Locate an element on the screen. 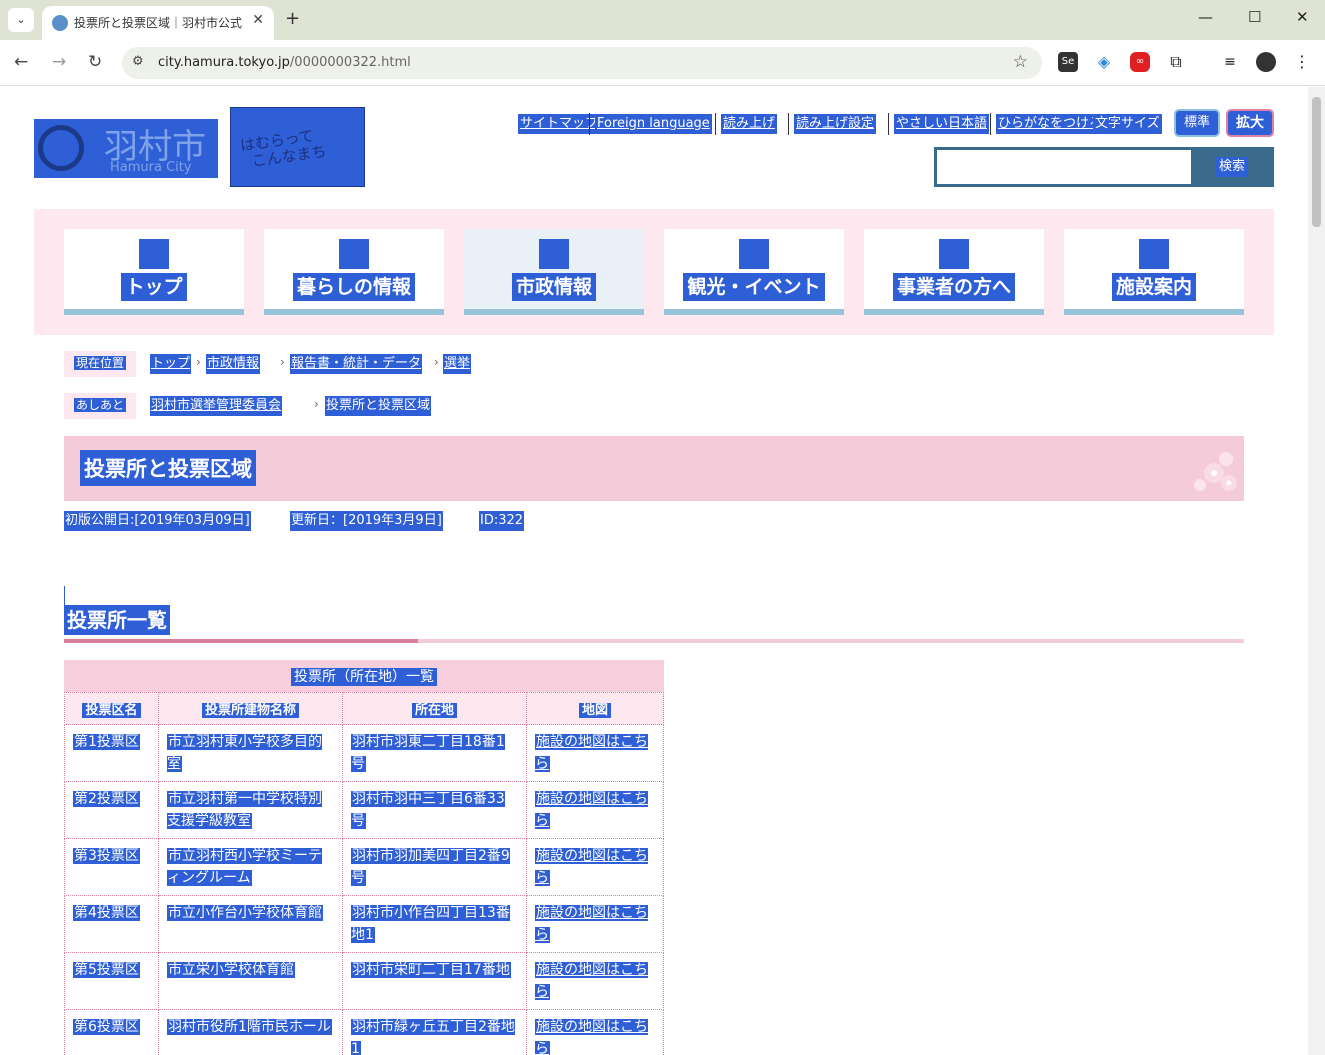 This screenshot has height=1055, width=1325. link-foreign-language-text: Foreign language is located at coordinates (653, 123).